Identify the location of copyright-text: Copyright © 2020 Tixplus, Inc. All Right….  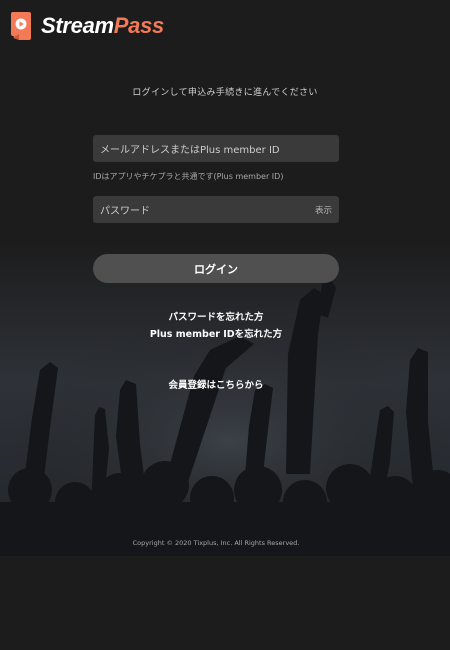
(216, 543).